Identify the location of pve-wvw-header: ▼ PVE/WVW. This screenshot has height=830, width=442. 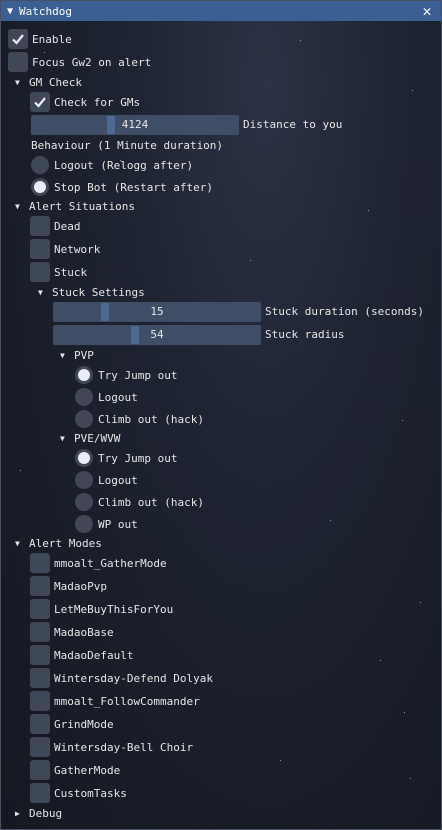
(90, 438).